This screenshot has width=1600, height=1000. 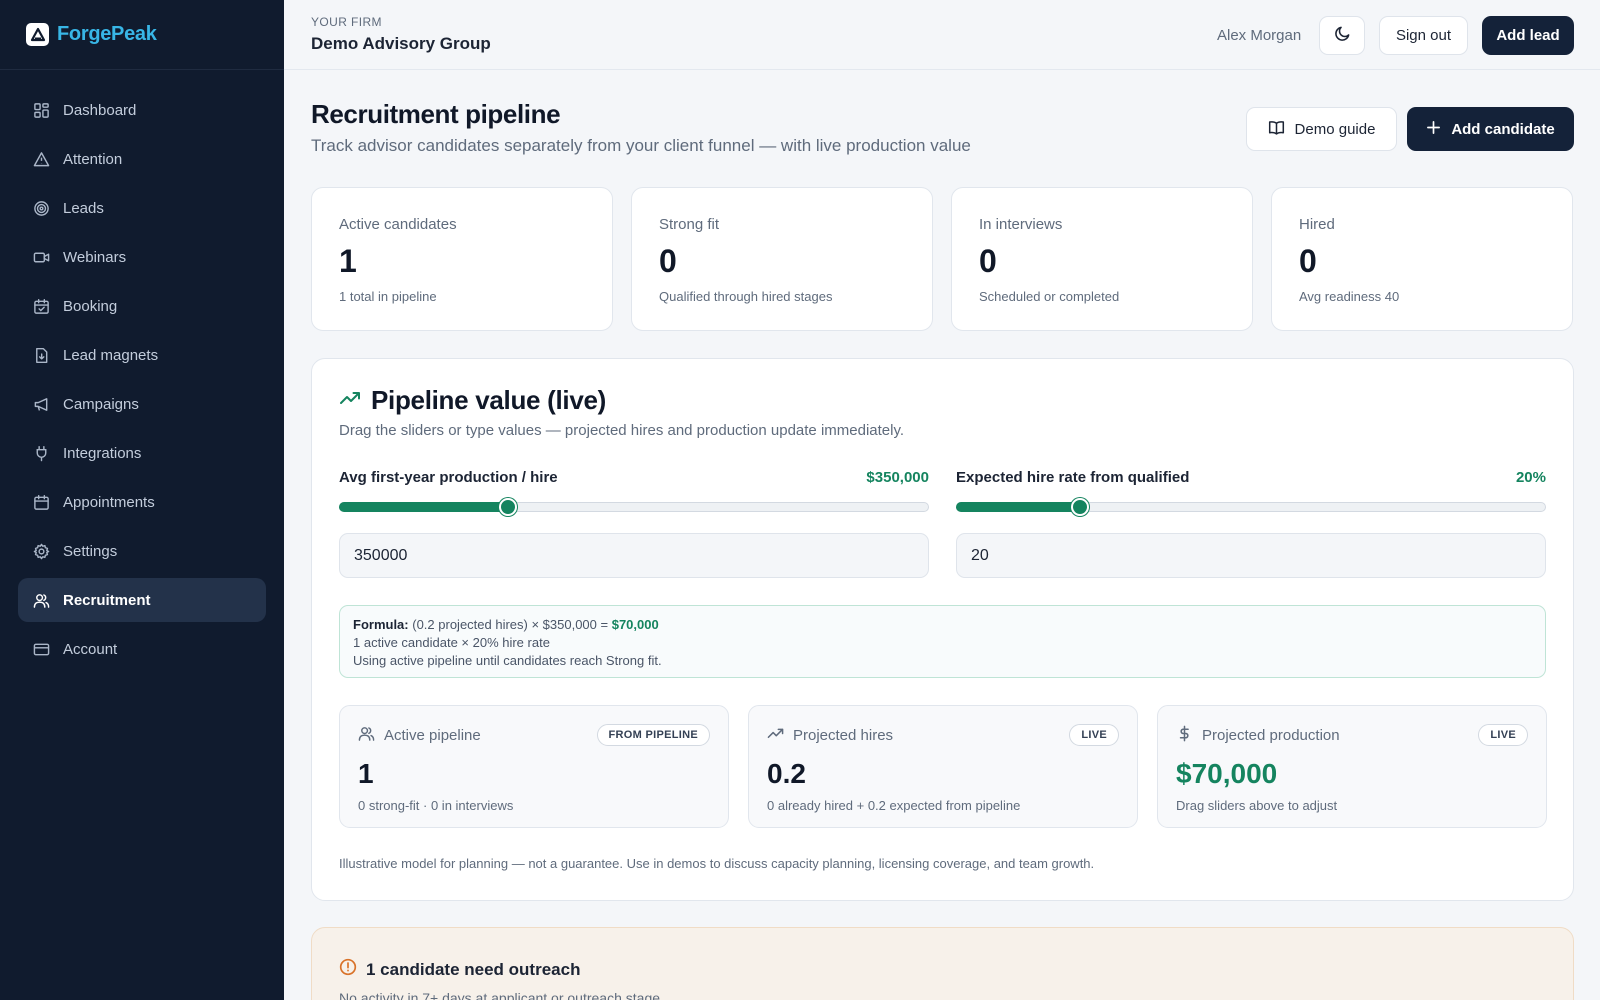 What do you see at coordinates (41, 355) in the screenshot?
I see `file-download-icon` at bounding box center [41, 355].